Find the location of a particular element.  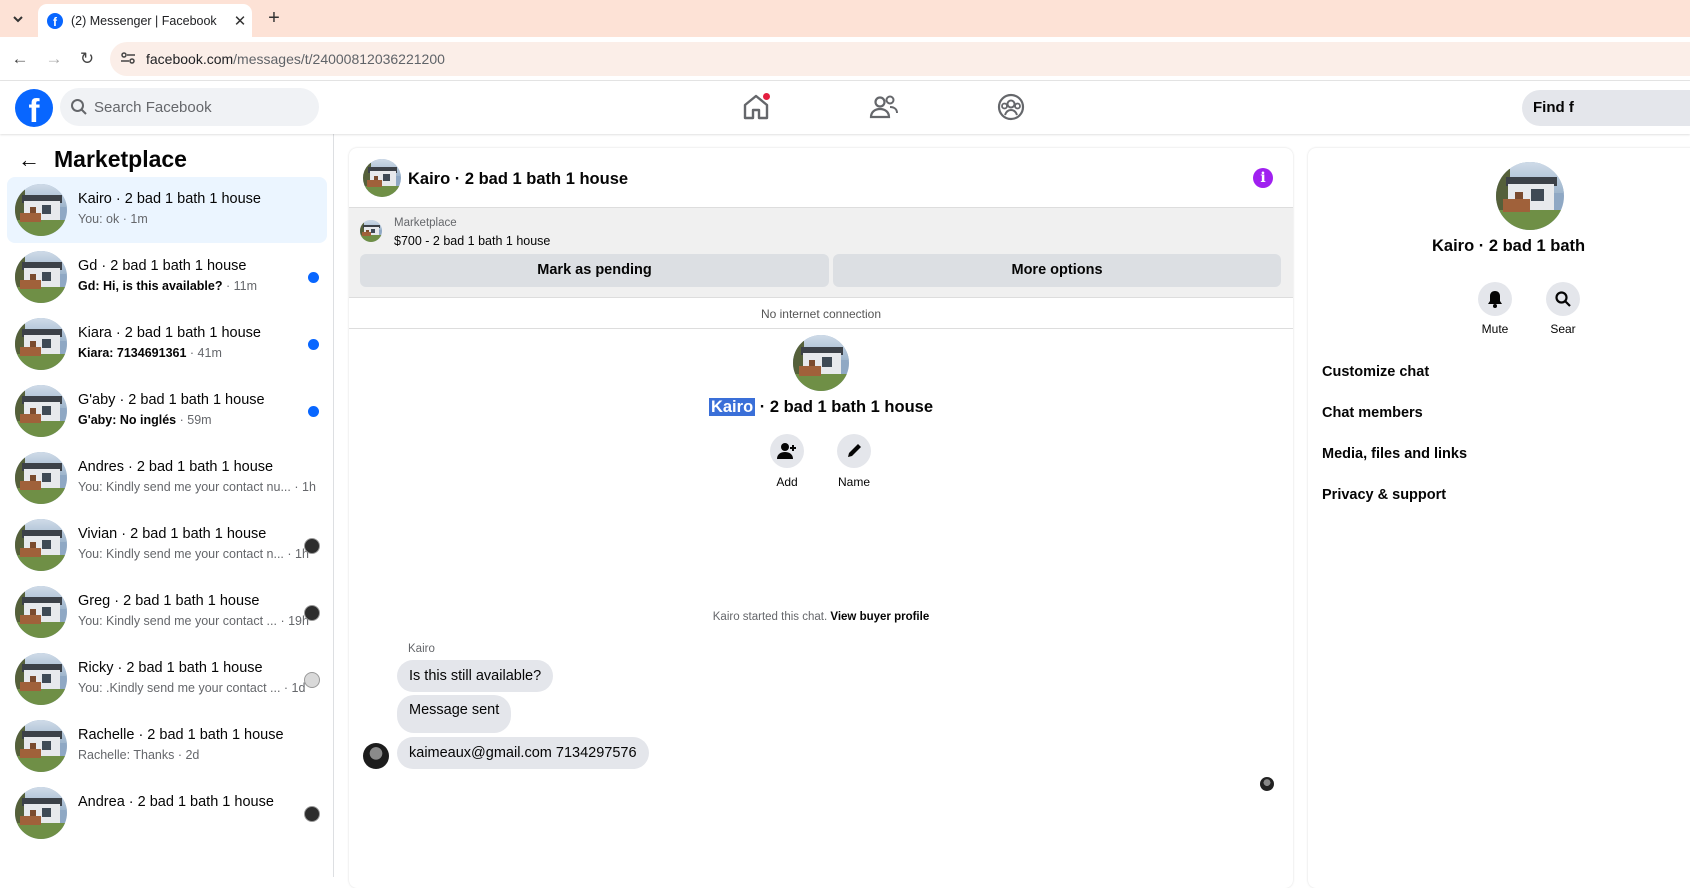

new-tab-button: + is located at coordinates (274, 19).